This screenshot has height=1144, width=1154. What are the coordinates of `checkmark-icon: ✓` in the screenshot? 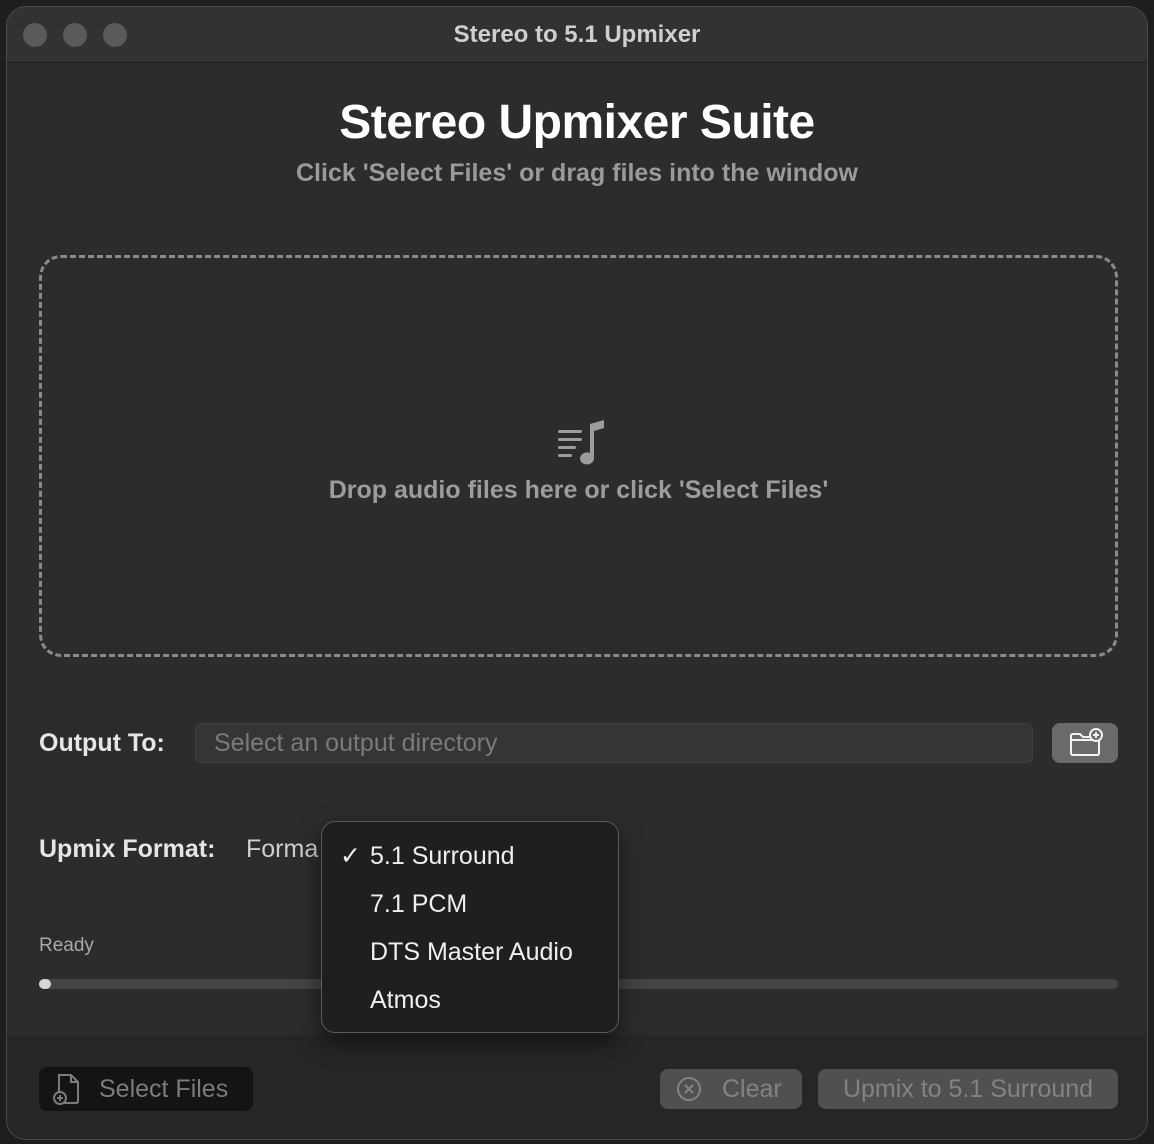 It's located at (350, 856).